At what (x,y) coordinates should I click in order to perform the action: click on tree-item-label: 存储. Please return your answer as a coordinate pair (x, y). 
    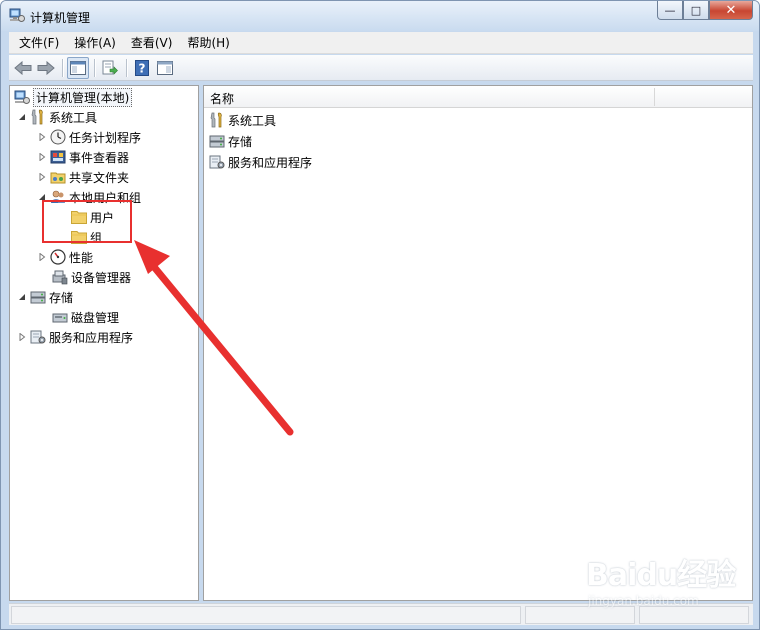
    Looking at the image, I should click on (61, 297).